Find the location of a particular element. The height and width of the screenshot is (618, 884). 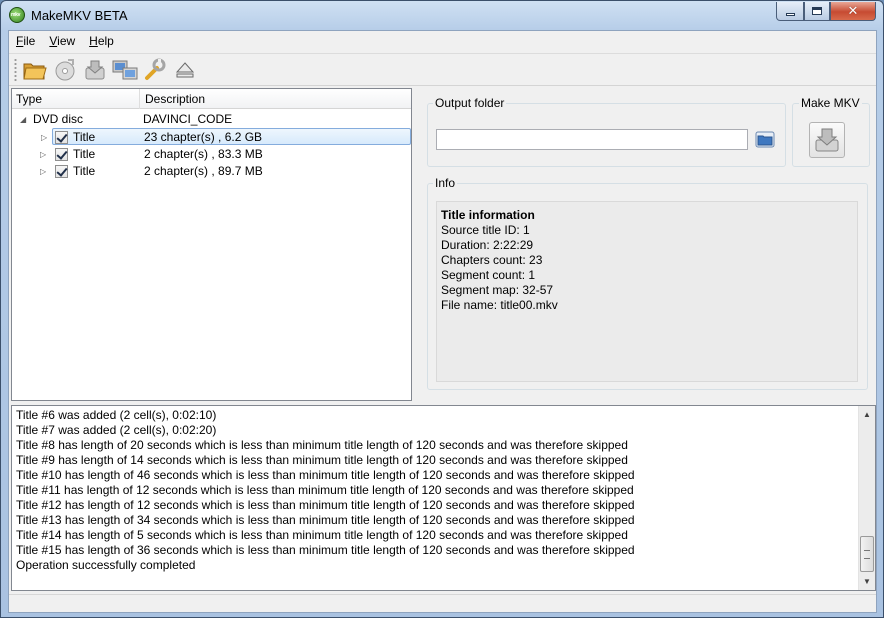

title-1-checkbox is located at coordinates (61, 137).